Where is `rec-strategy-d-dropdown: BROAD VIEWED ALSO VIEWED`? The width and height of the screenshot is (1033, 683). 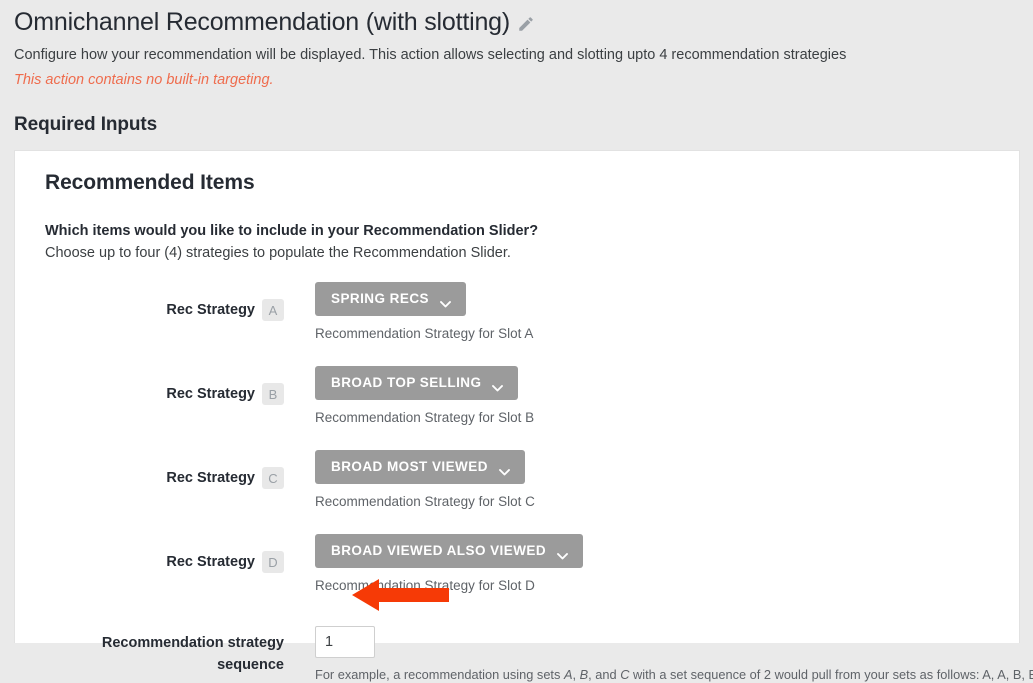
rec-strategy-d-dropdown: BROAD VIEWED ALSO VIEWED is located at coordinates (449, 551).